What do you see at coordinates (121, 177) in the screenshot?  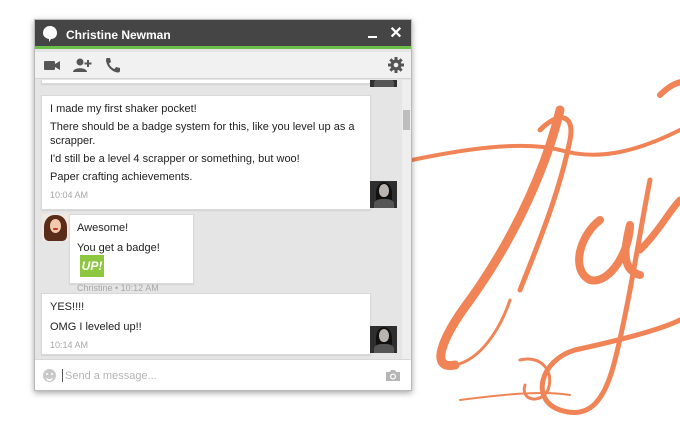 I see `message-text: Paper crafting achievements.` at bounding box center [121, 177].